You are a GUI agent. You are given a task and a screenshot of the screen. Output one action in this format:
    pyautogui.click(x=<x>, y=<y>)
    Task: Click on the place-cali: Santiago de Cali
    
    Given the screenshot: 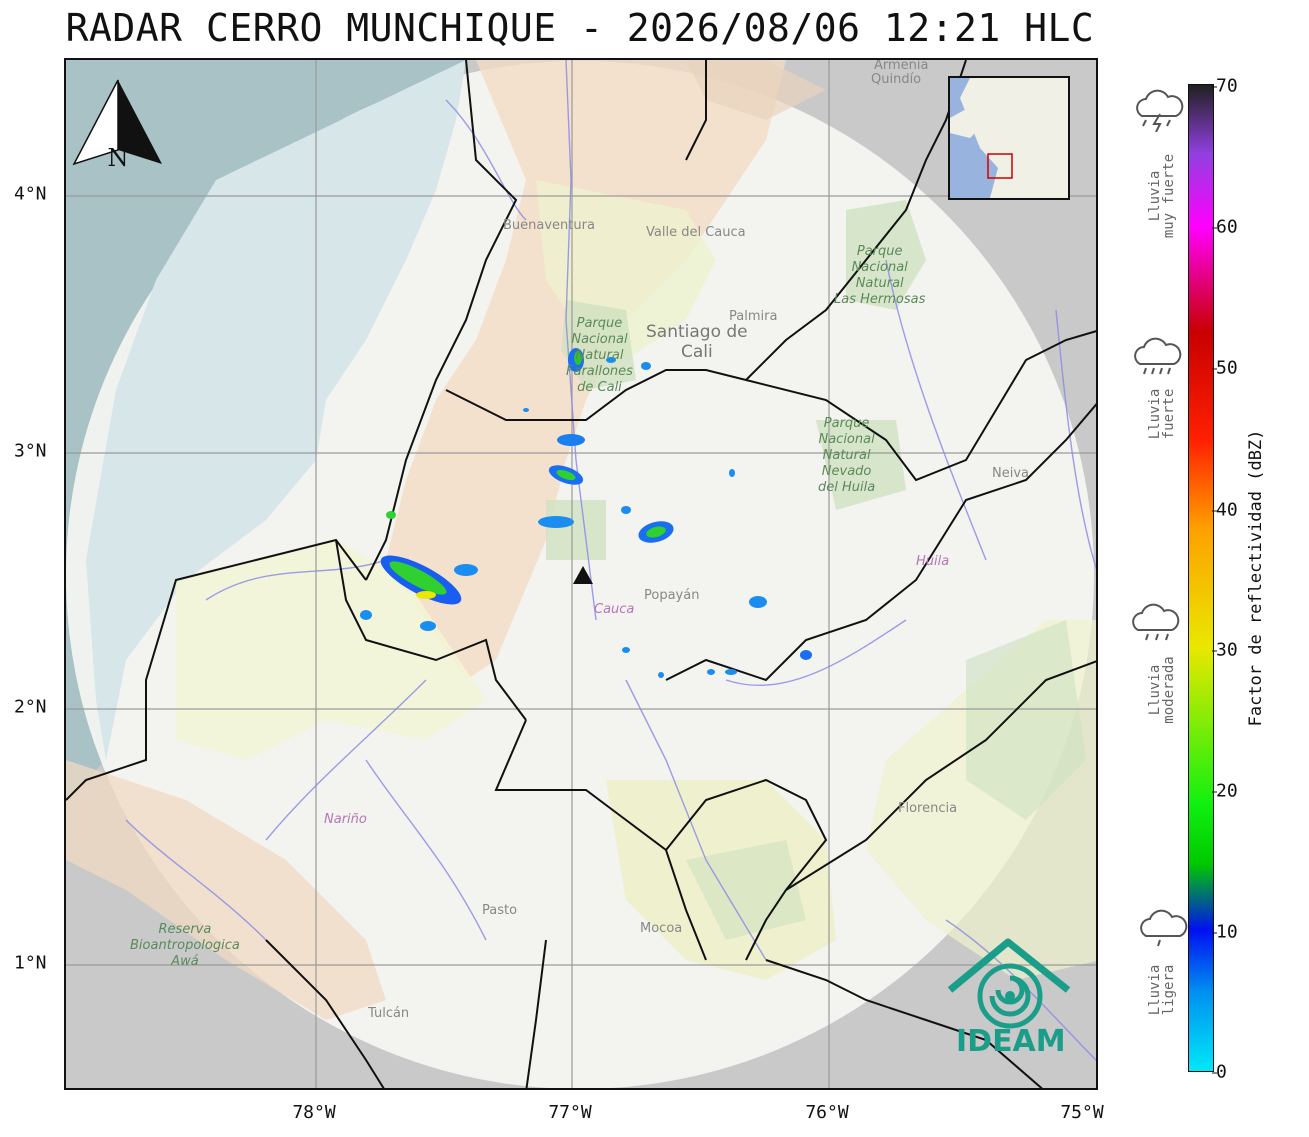 What is the action you would take?
    pyautogui.click(x=697, y=342)
    